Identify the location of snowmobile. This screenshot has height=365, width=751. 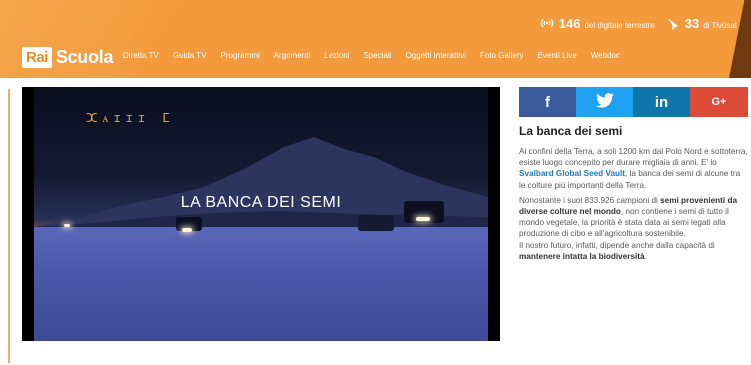
(376, 223).